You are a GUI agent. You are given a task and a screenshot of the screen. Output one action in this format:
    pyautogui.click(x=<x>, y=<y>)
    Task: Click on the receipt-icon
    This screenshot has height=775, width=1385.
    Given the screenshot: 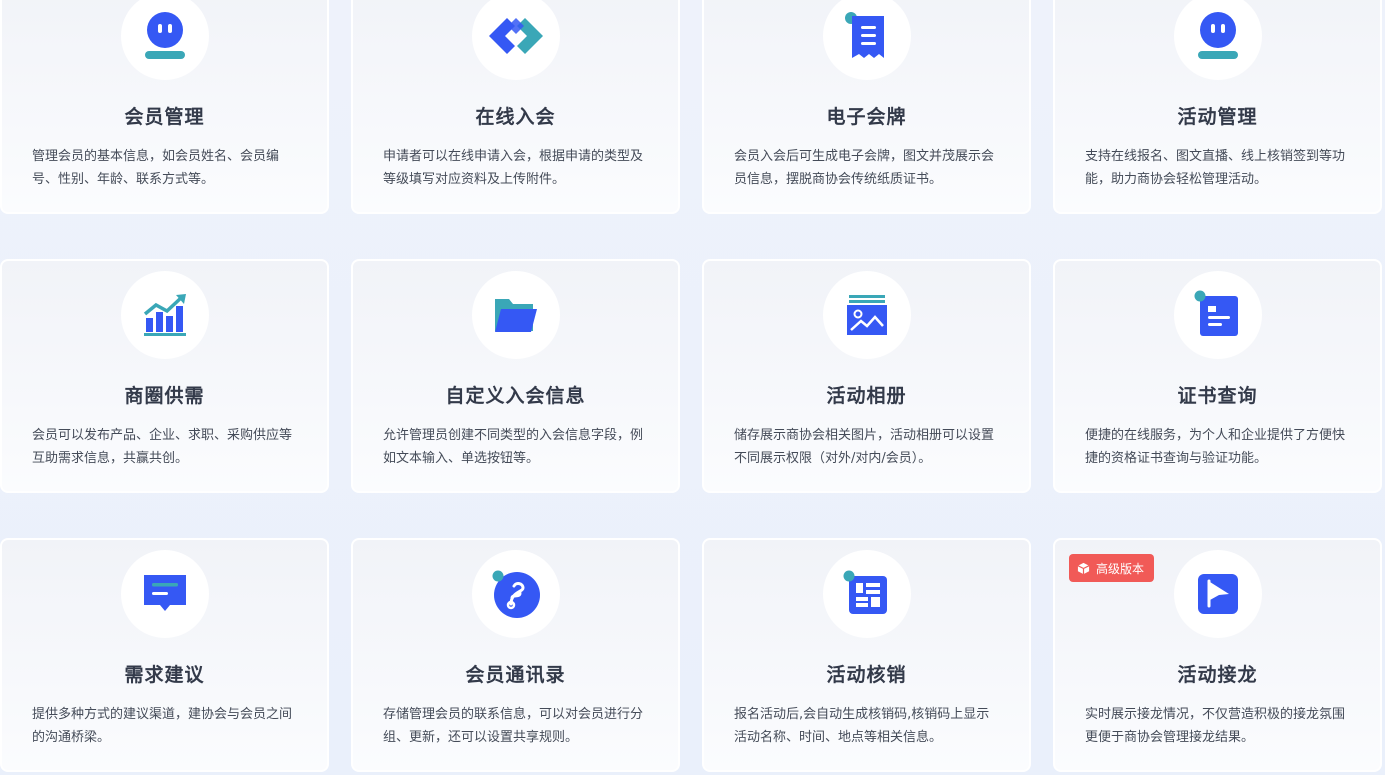 What is the action you would take?
    pyautogui.click(x=864, y=35)
    